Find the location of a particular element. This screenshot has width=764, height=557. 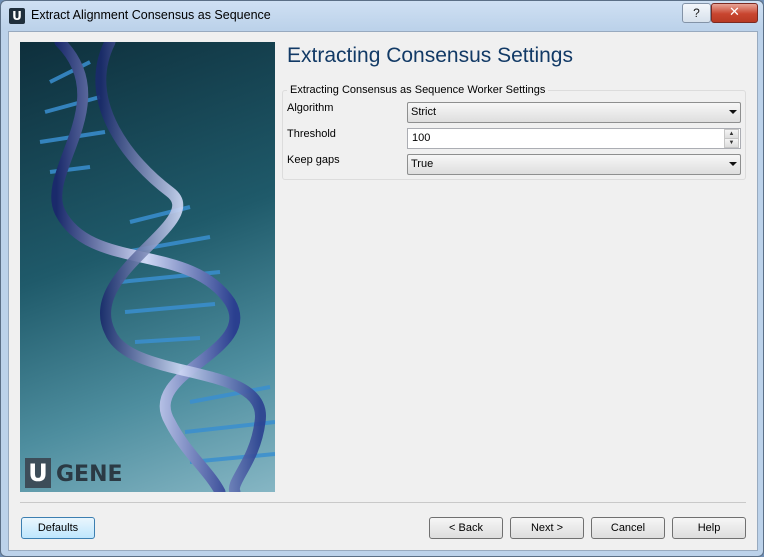

algorithm-select: Strict is located at coordinates (574, 112).